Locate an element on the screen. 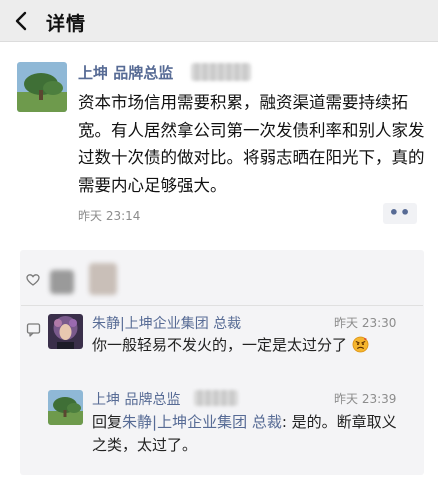  more-actions-button: •• is located at coordinates (400, 213).